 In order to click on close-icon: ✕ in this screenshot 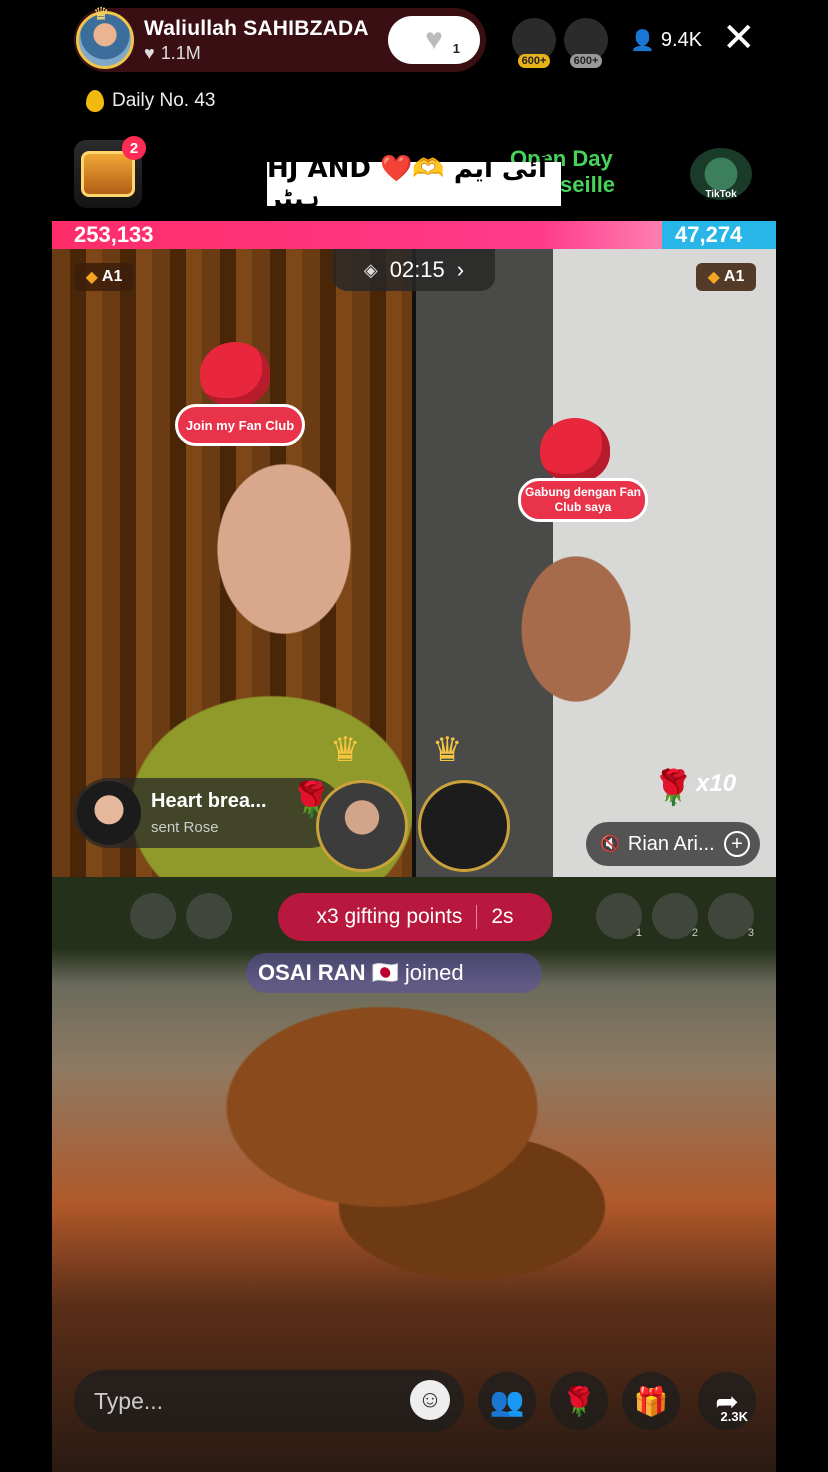, I will do `click(739, 38)`.